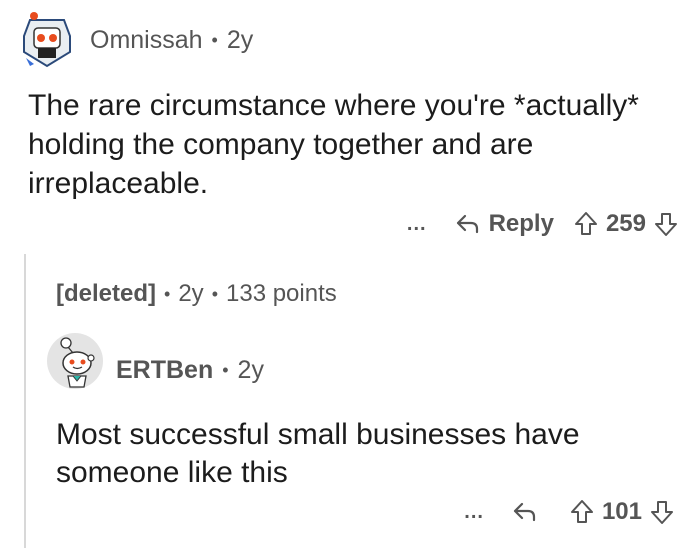 This screenshot has height=548, width=700. Describe the element at coordinates (524, 512) in the screenshot. I see `reply-icon` at that location.